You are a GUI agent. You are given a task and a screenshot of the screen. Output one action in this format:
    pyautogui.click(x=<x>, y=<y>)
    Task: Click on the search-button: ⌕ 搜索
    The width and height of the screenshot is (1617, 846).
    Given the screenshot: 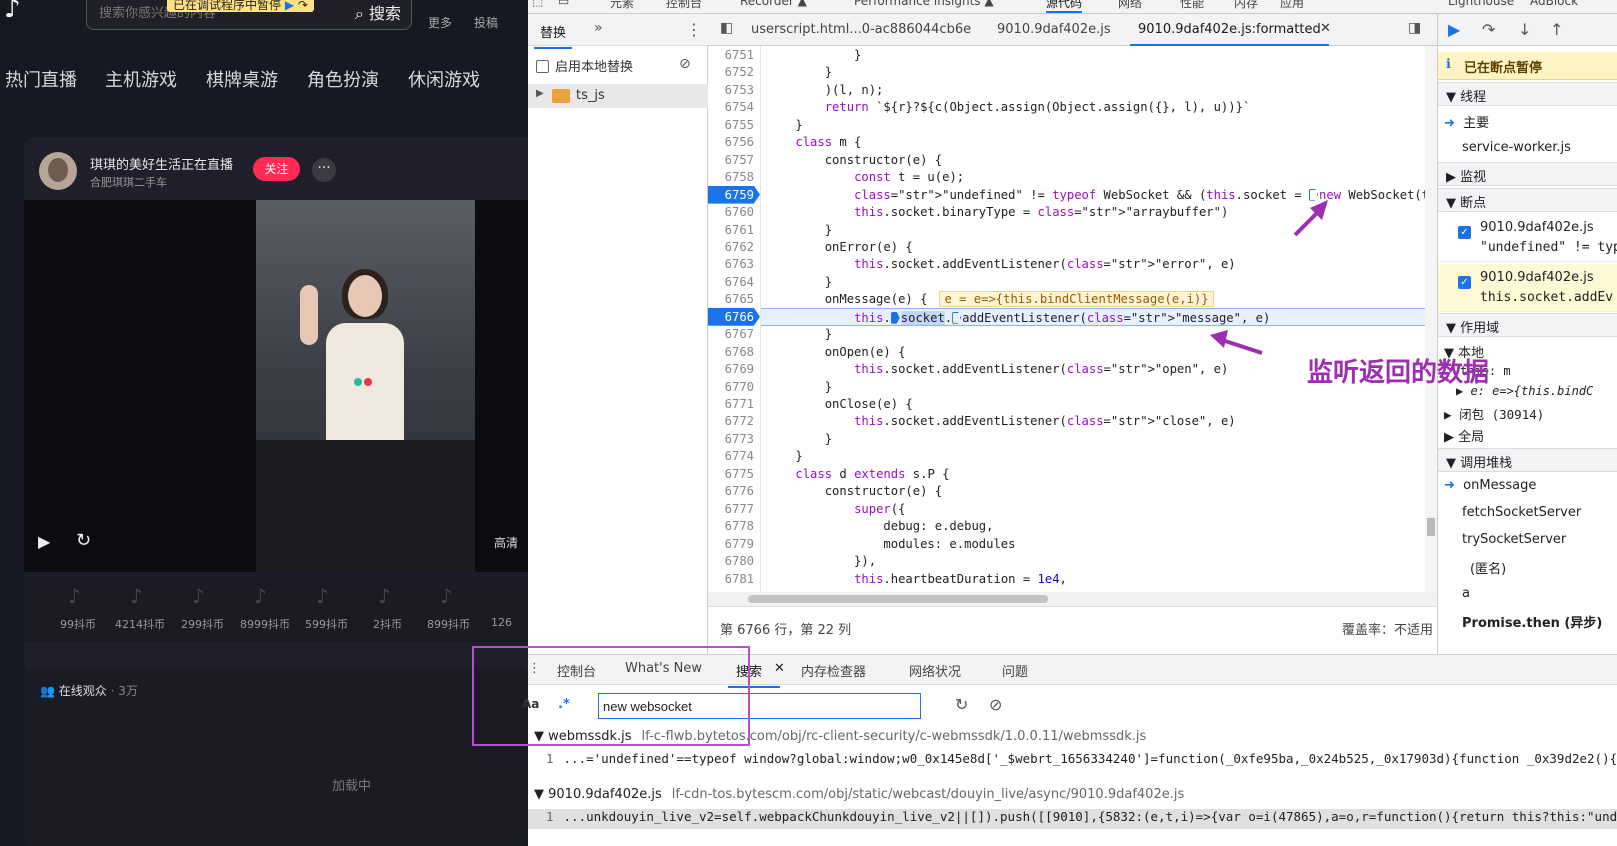 What is the action you would take?
    pyautogui.click(x=378, y=12)
    